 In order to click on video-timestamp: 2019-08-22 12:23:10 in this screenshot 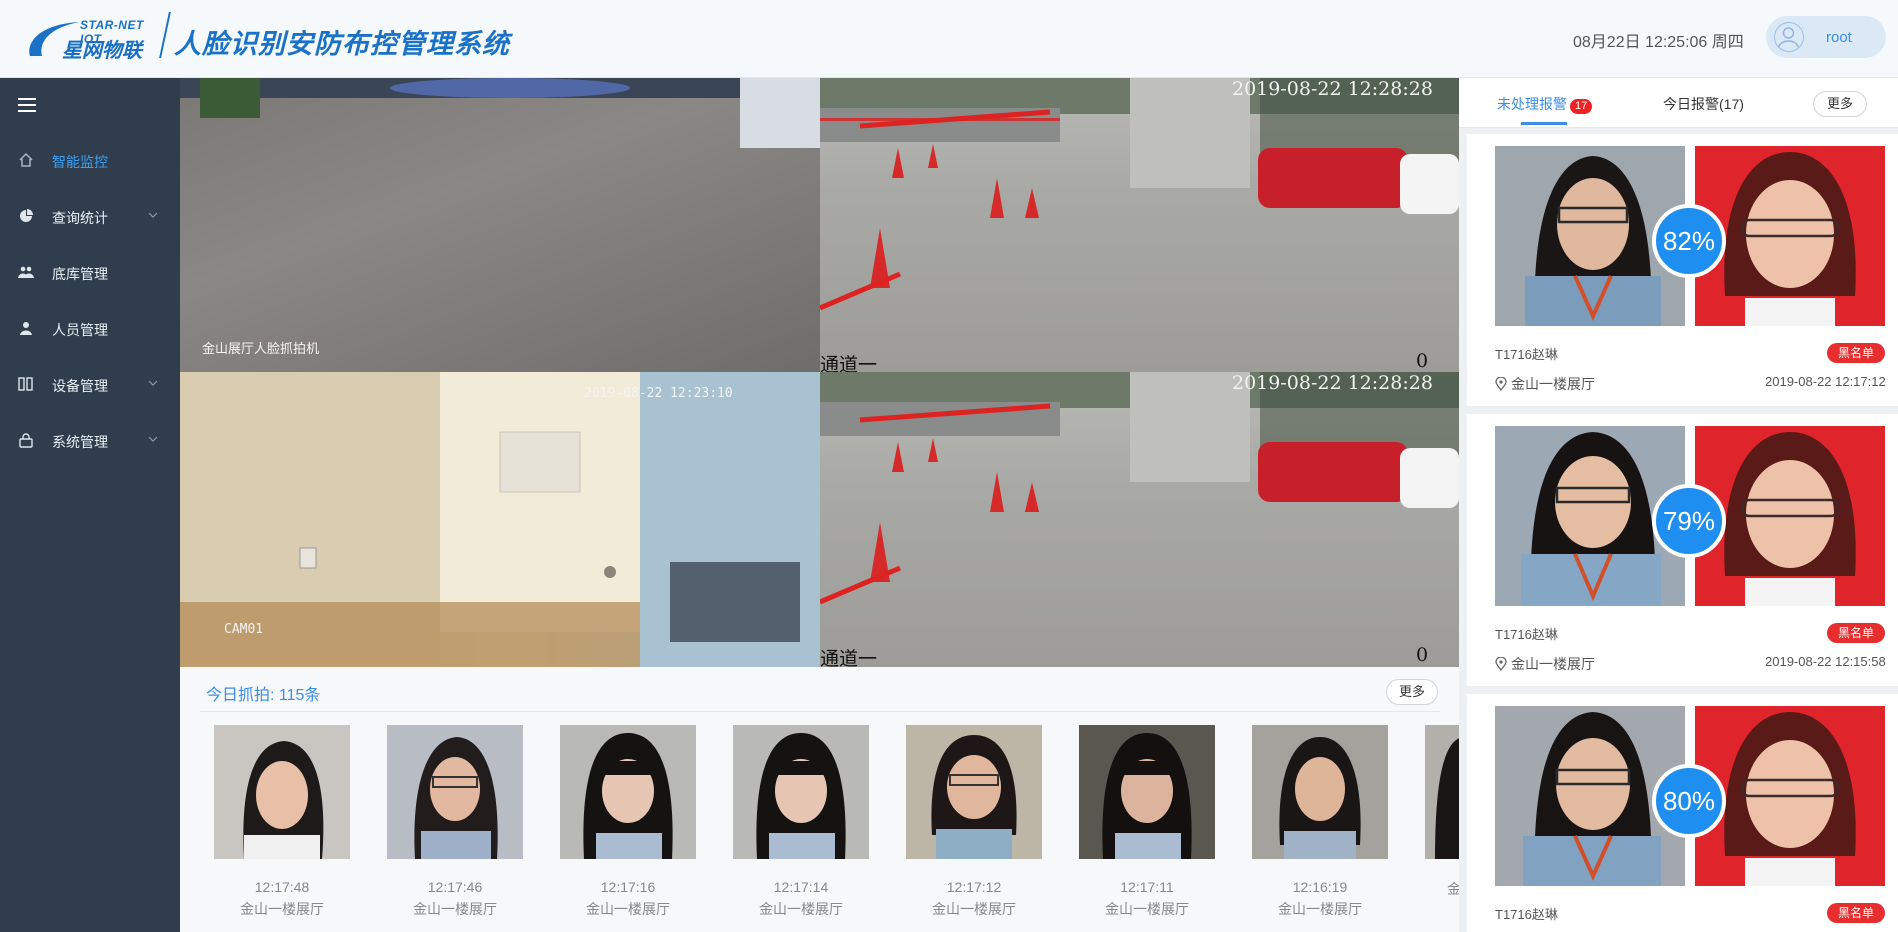, I will do `click(658, 393)`.